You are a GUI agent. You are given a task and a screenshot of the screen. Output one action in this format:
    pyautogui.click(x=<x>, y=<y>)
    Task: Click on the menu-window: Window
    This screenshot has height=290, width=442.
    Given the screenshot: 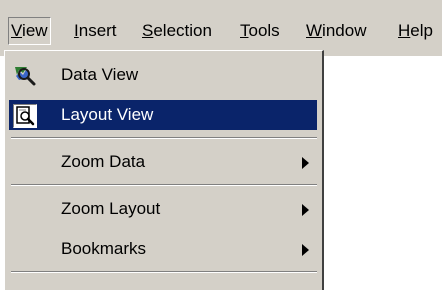 What is the action you would take?
    pyautogui.click(x=336, y=31)
    